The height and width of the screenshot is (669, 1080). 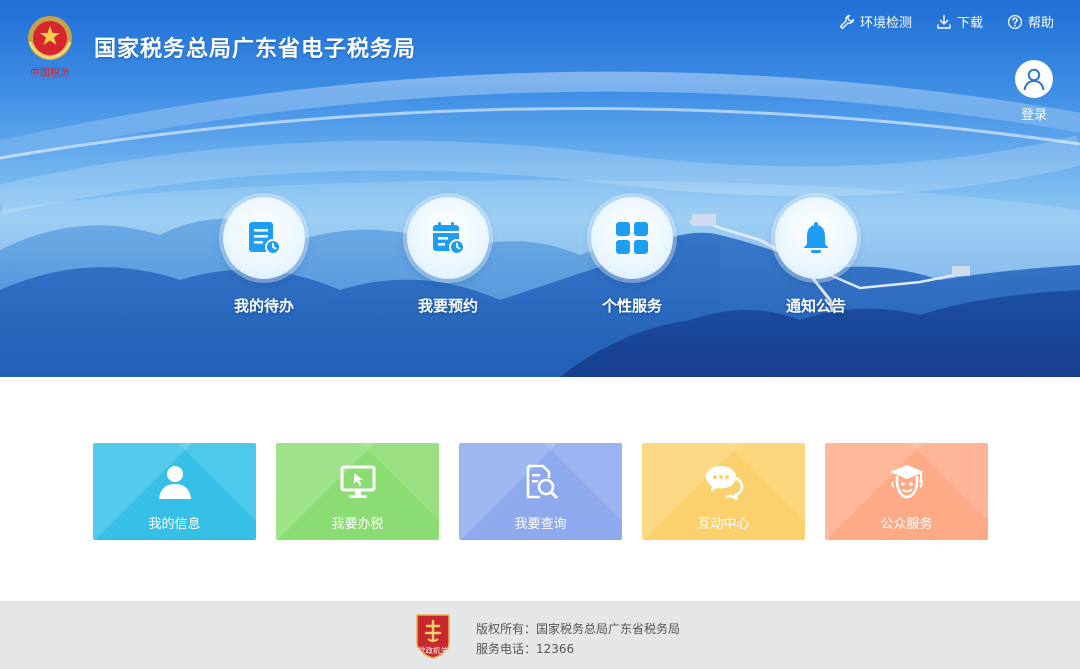 What do you see at coordinates (447, 306) in the screenshot?
I see `feature-appointment-label: 我要预约` at bounding box center [447, 306].